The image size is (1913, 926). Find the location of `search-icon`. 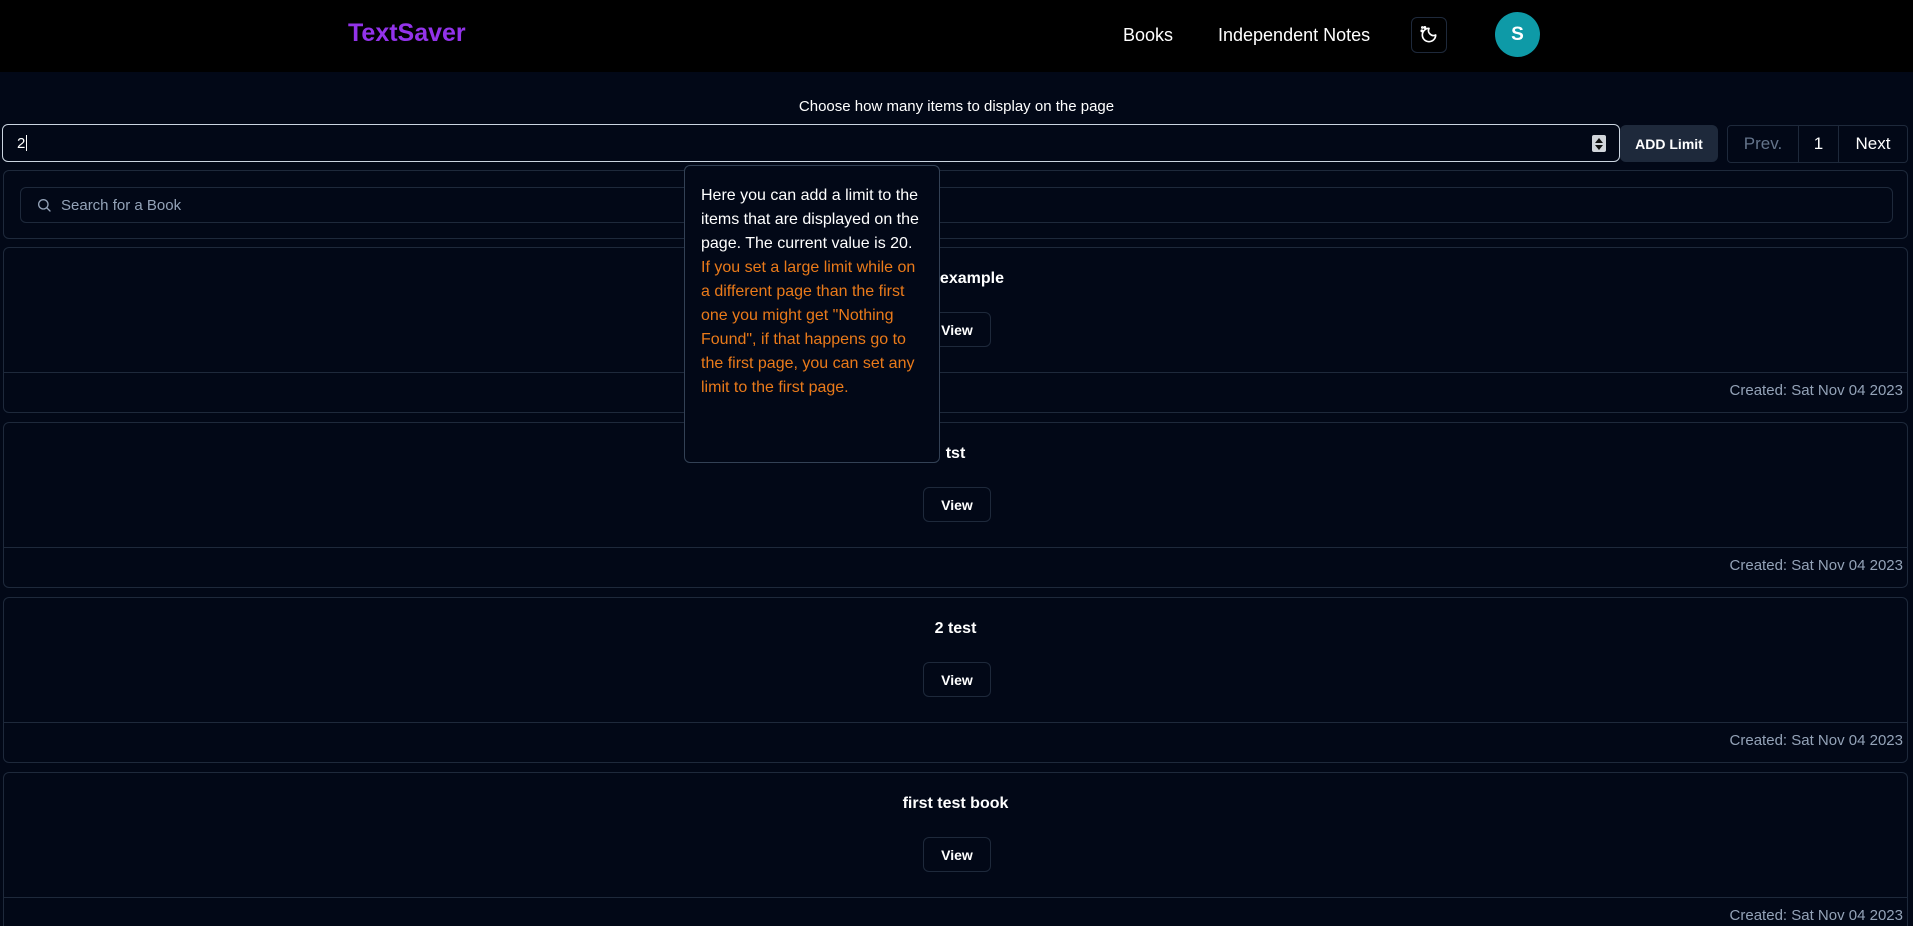

search-icon is located at coordinates (44, 205).